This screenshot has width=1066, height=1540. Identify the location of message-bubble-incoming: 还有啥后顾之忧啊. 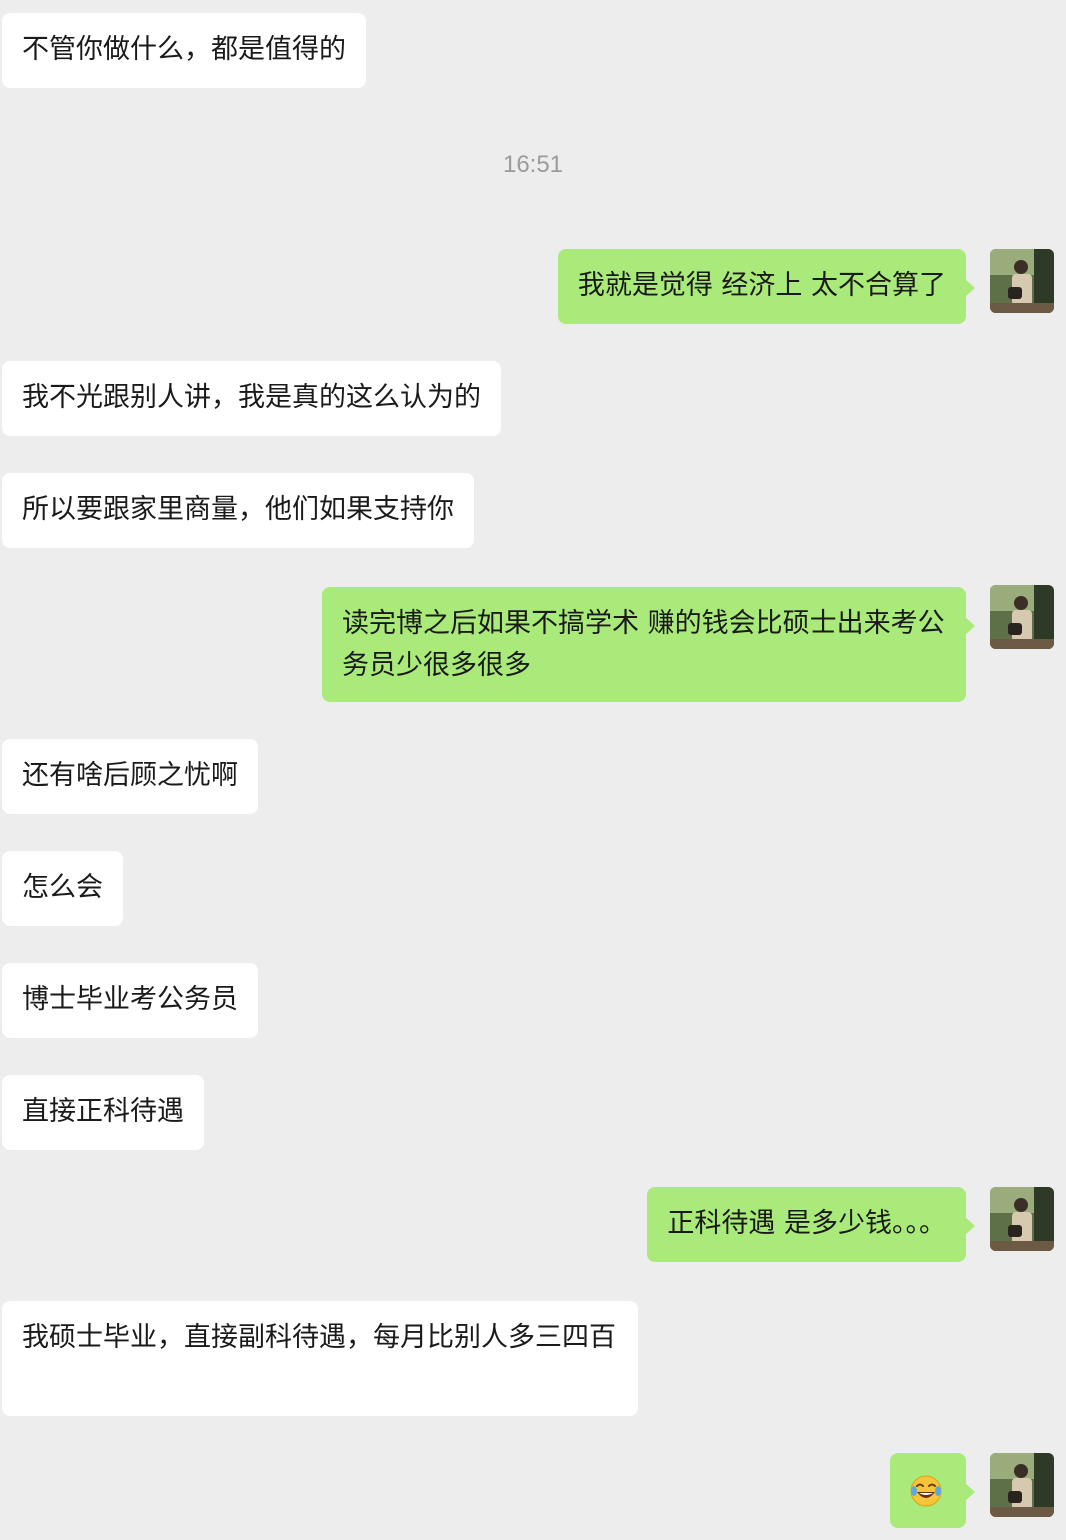
(130, 776).